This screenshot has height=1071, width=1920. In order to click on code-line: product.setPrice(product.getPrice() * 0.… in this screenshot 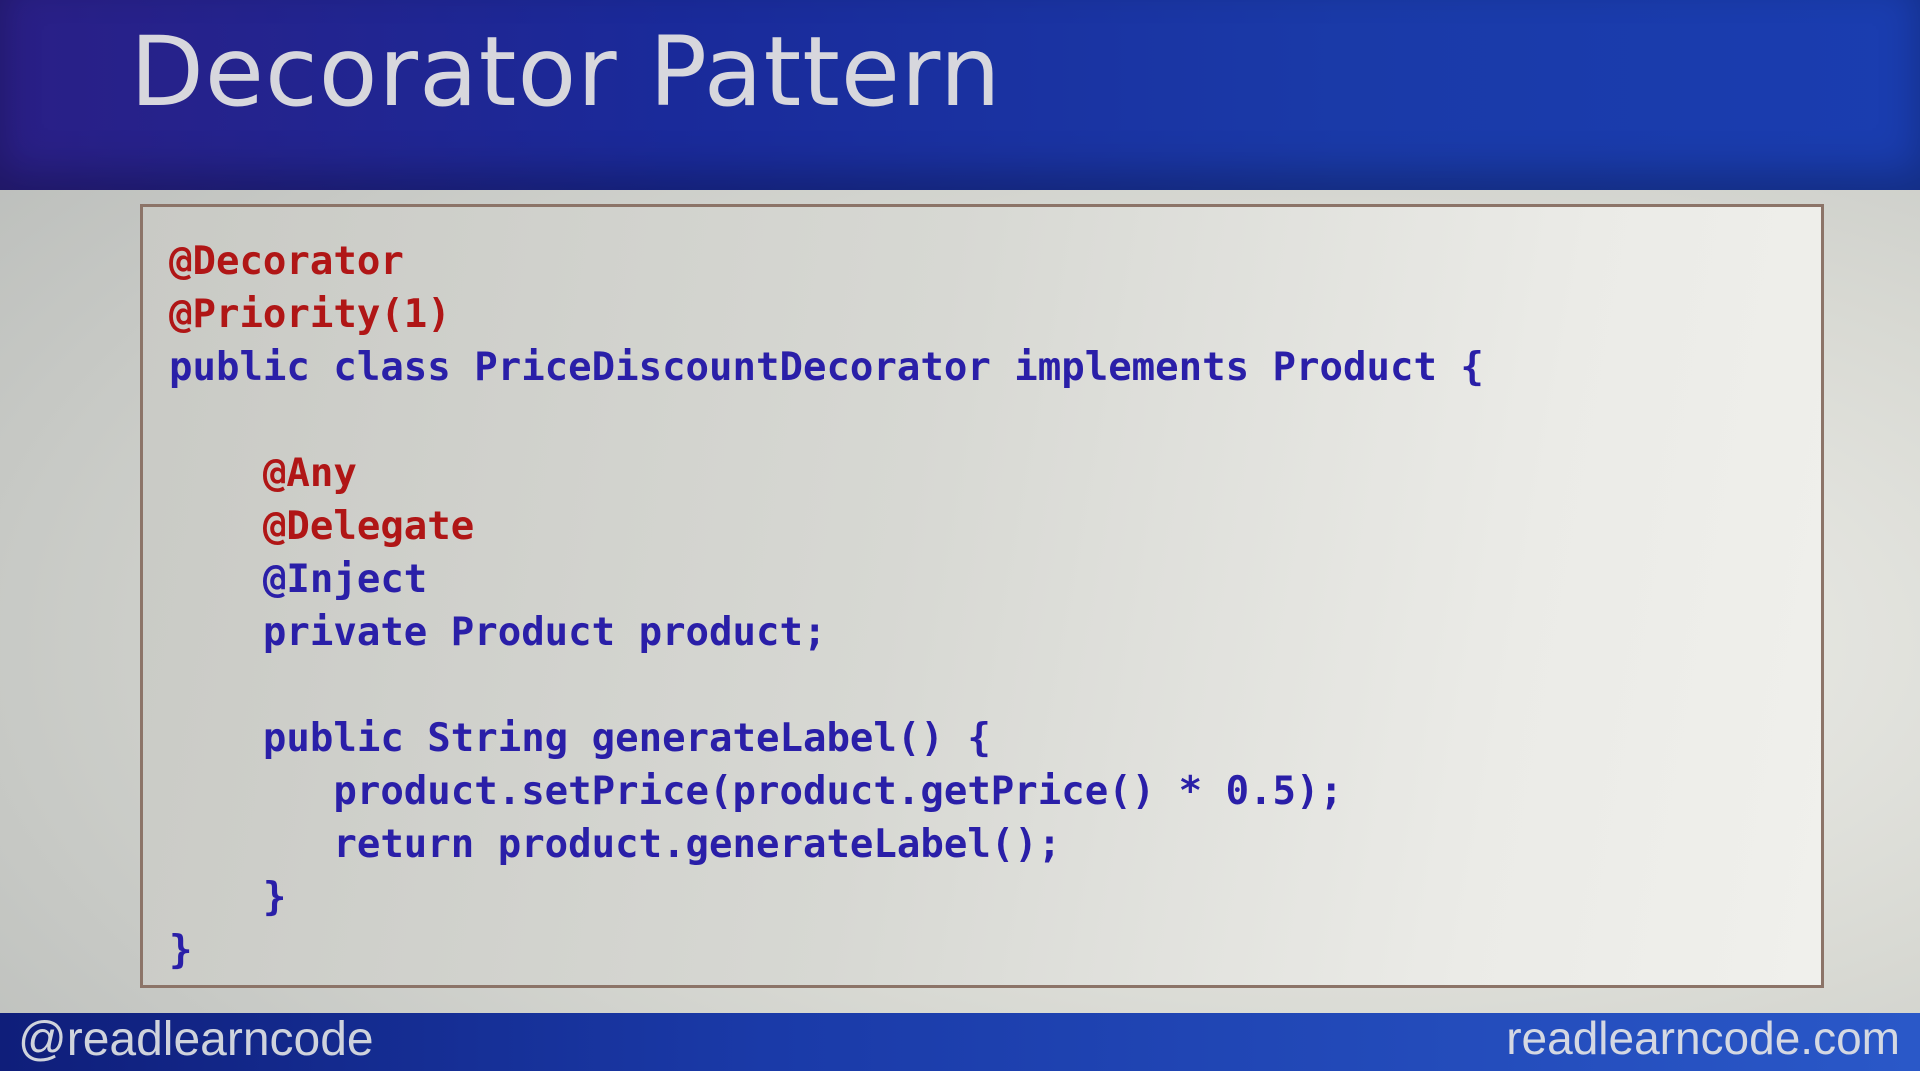, I will do `click(756, 791)`.